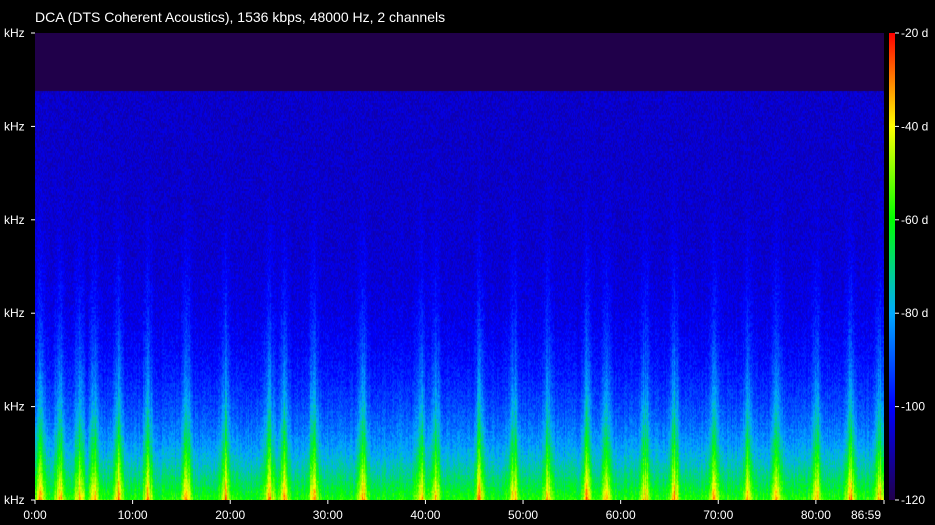 This screenshot has width=935, height=525. I want to click on colorbar-tick-label: -40 d, so click(914, 126).